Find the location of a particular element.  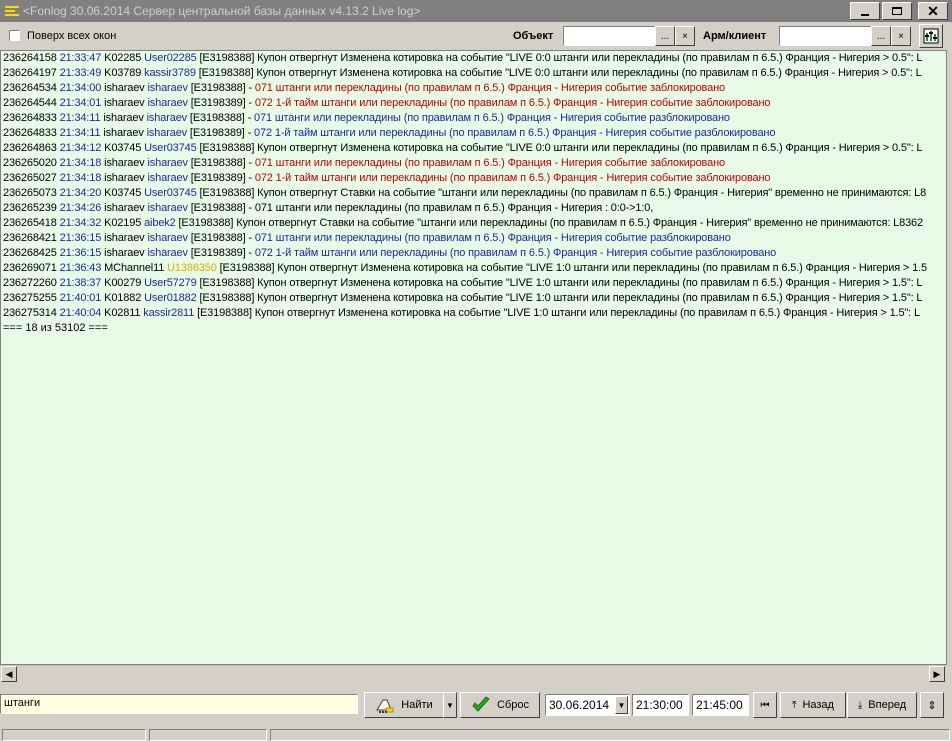

date-picker: 30.06.2014 ▼ is located at coordinates (587, 705).